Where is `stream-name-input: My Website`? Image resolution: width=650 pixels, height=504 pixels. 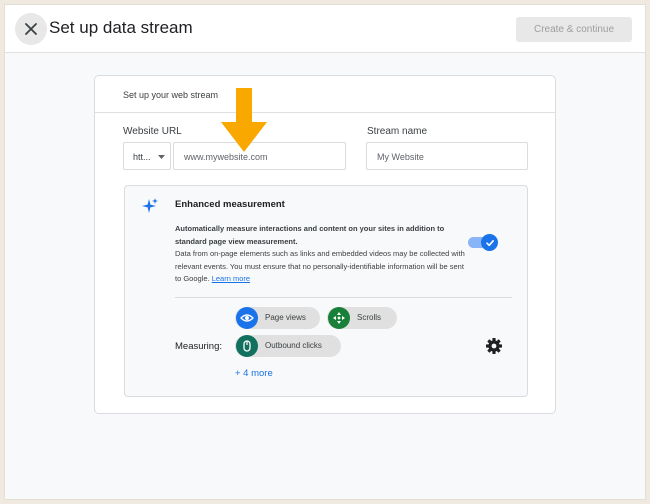
stream-name-input: My Website is located at coordinates (447, 156).